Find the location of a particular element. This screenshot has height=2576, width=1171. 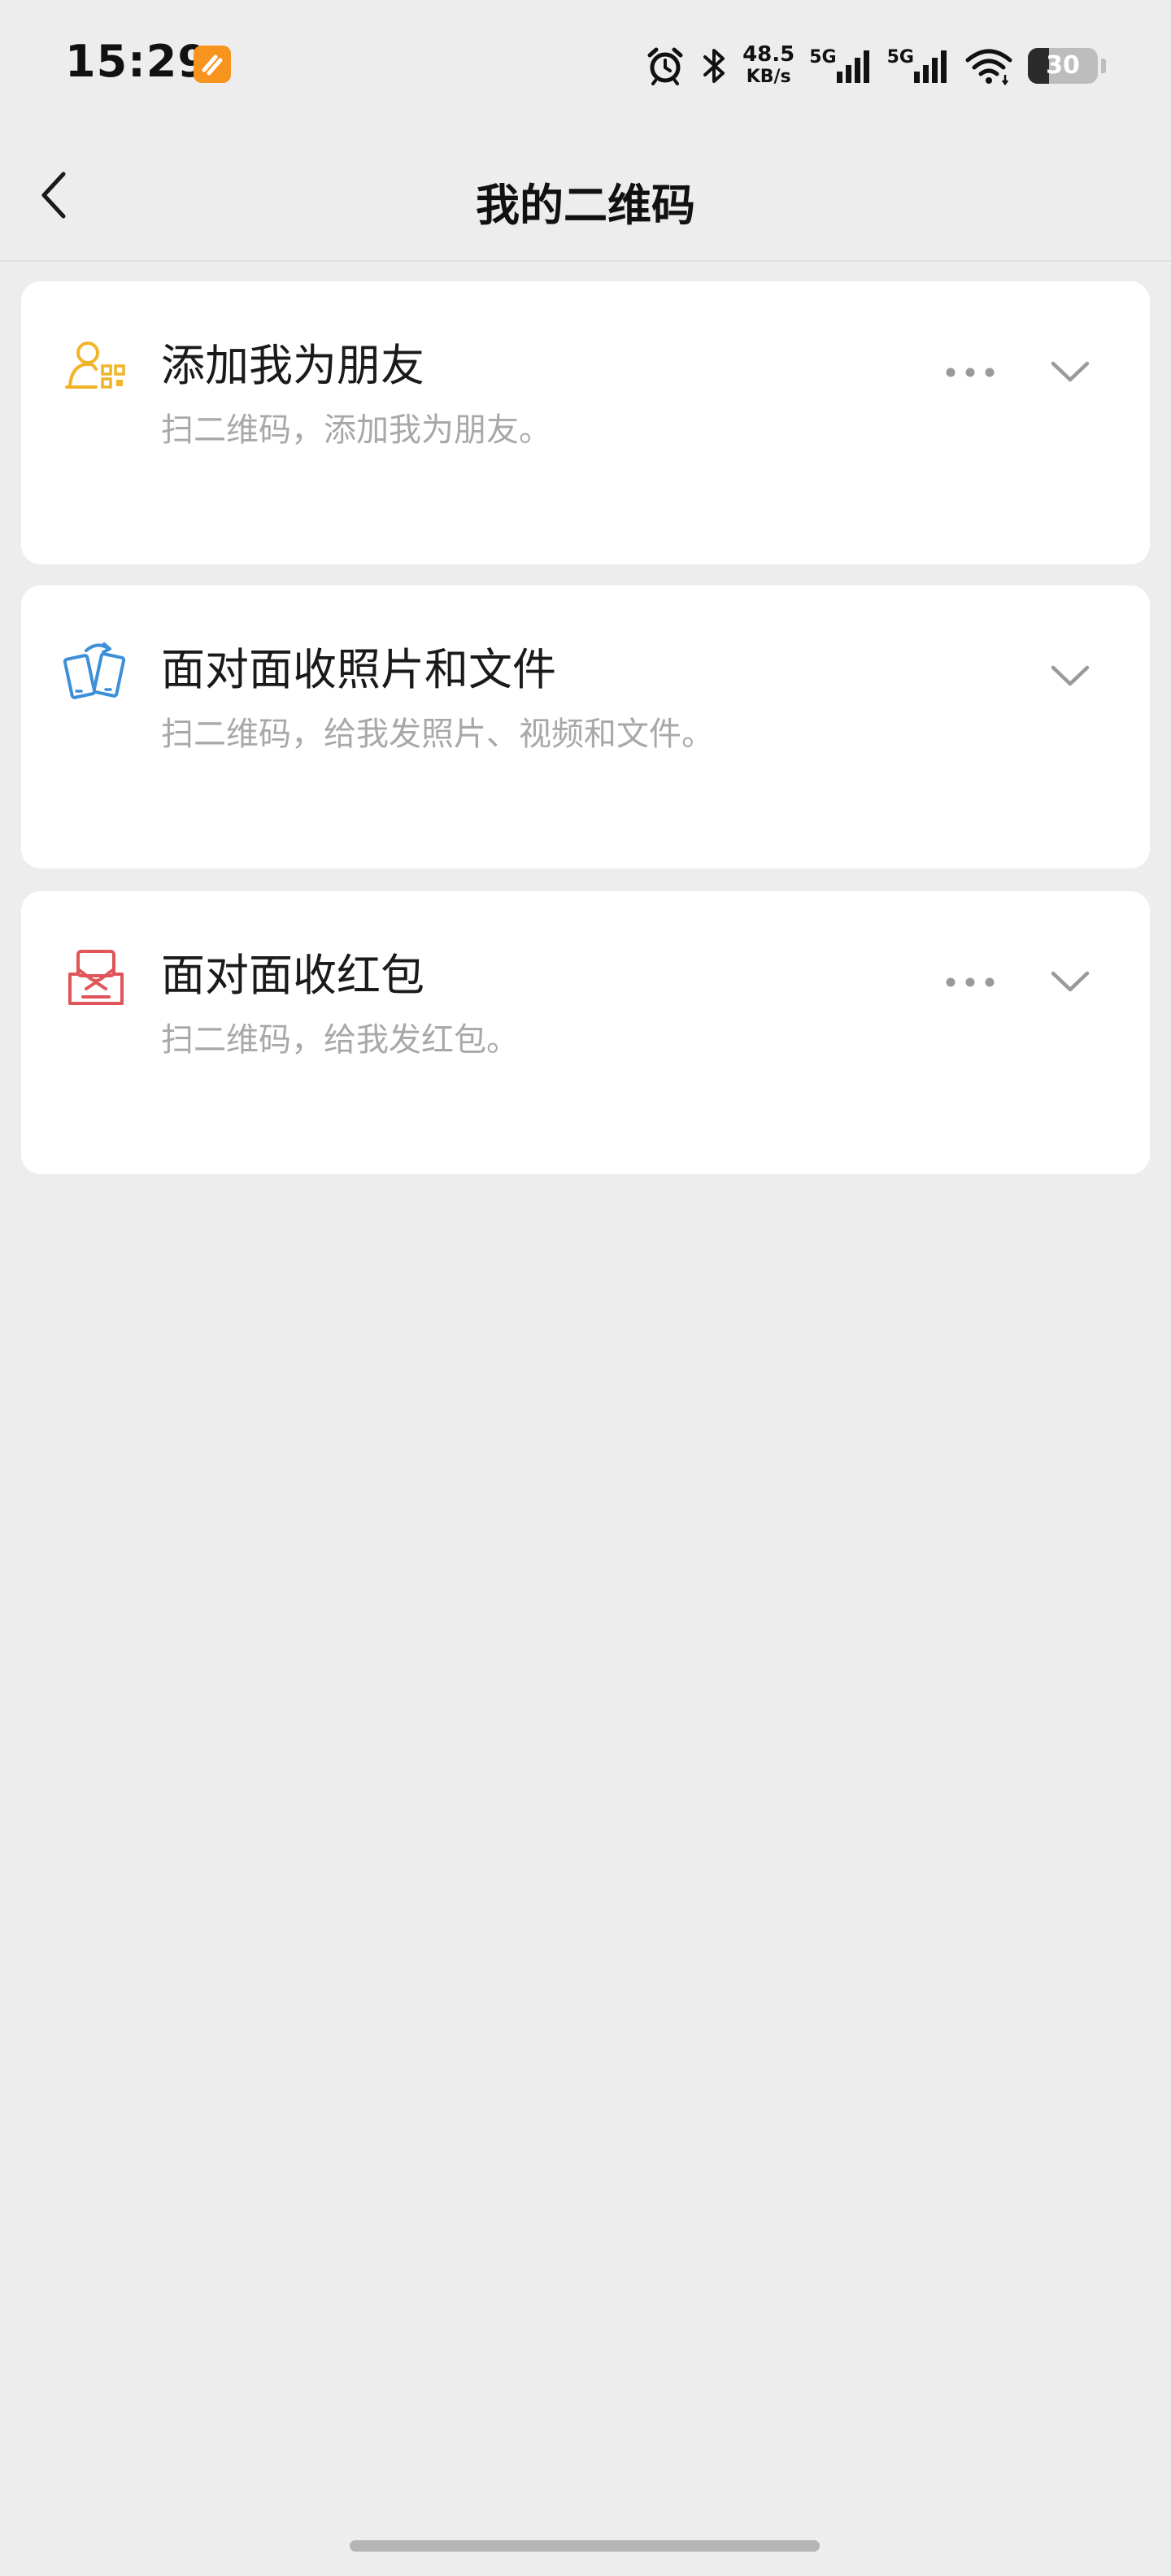

home-indicator is located at coordinates (585, 2546).